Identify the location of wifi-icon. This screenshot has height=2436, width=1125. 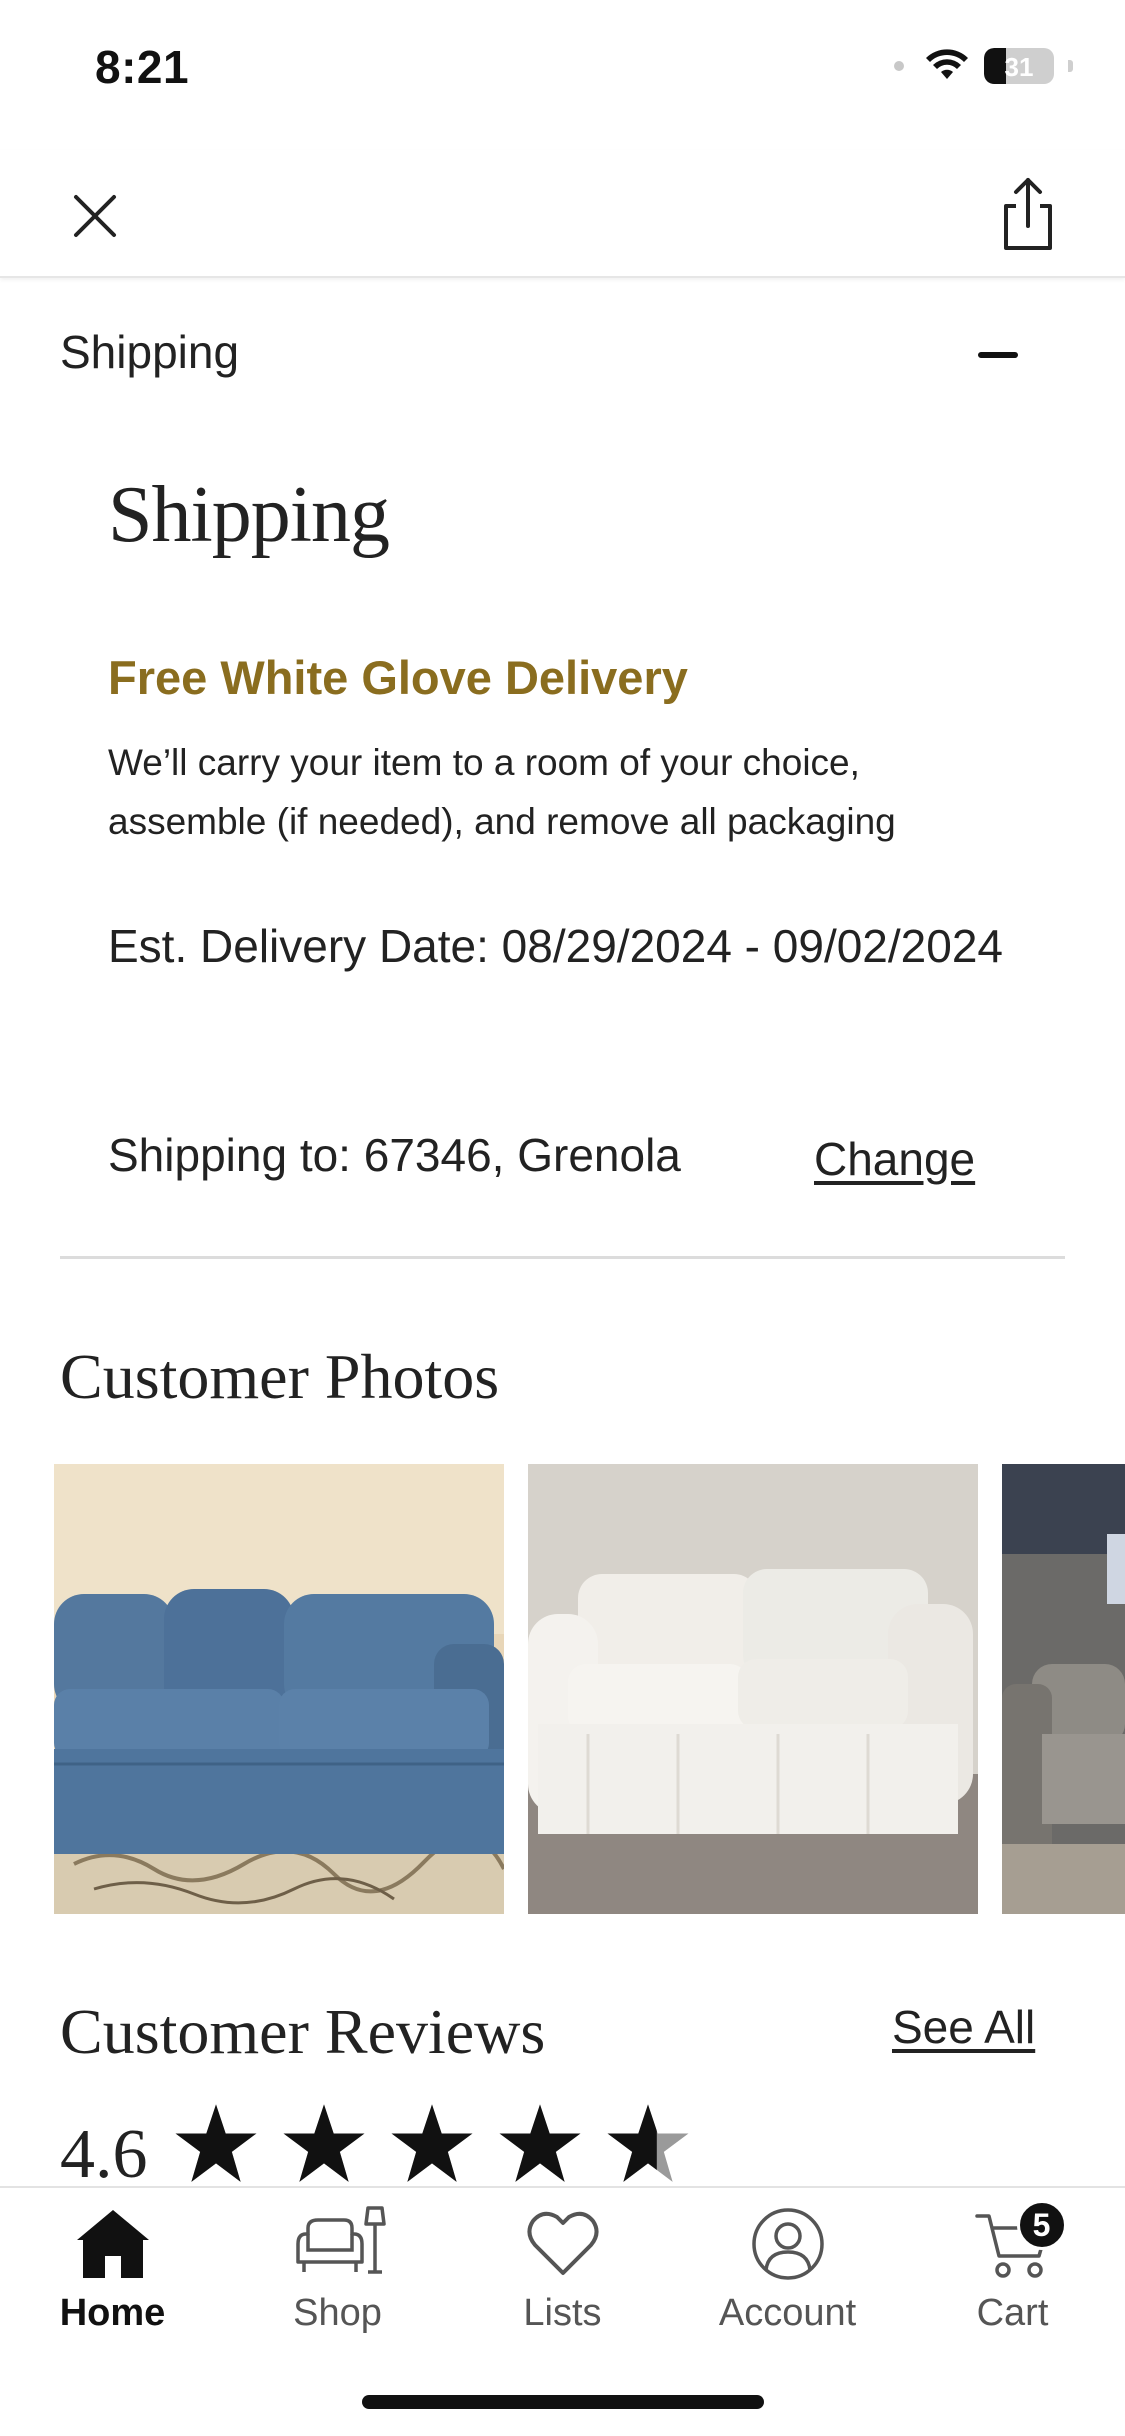
(947, 64).